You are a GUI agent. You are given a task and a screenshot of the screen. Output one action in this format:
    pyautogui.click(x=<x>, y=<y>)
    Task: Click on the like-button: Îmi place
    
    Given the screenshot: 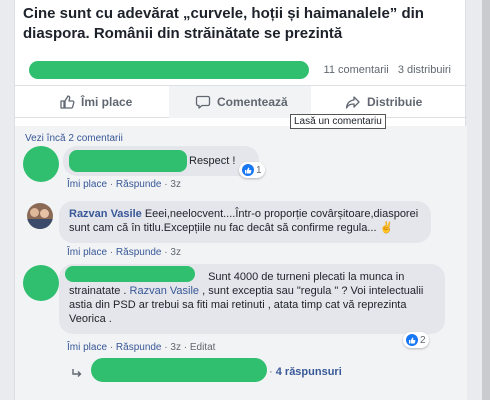 What is the action you would take?
    pyautogui.click(x=95, y=102)
    